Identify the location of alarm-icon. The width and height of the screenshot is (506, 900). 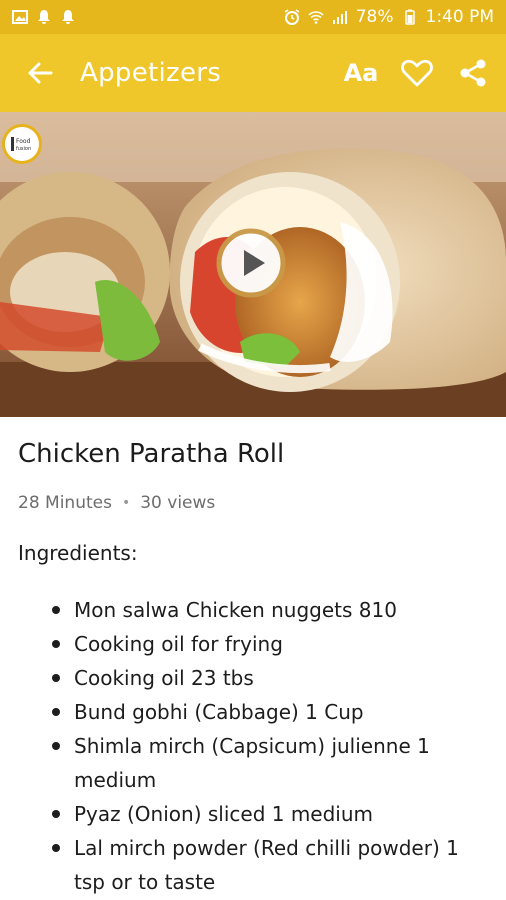
(292, 17).